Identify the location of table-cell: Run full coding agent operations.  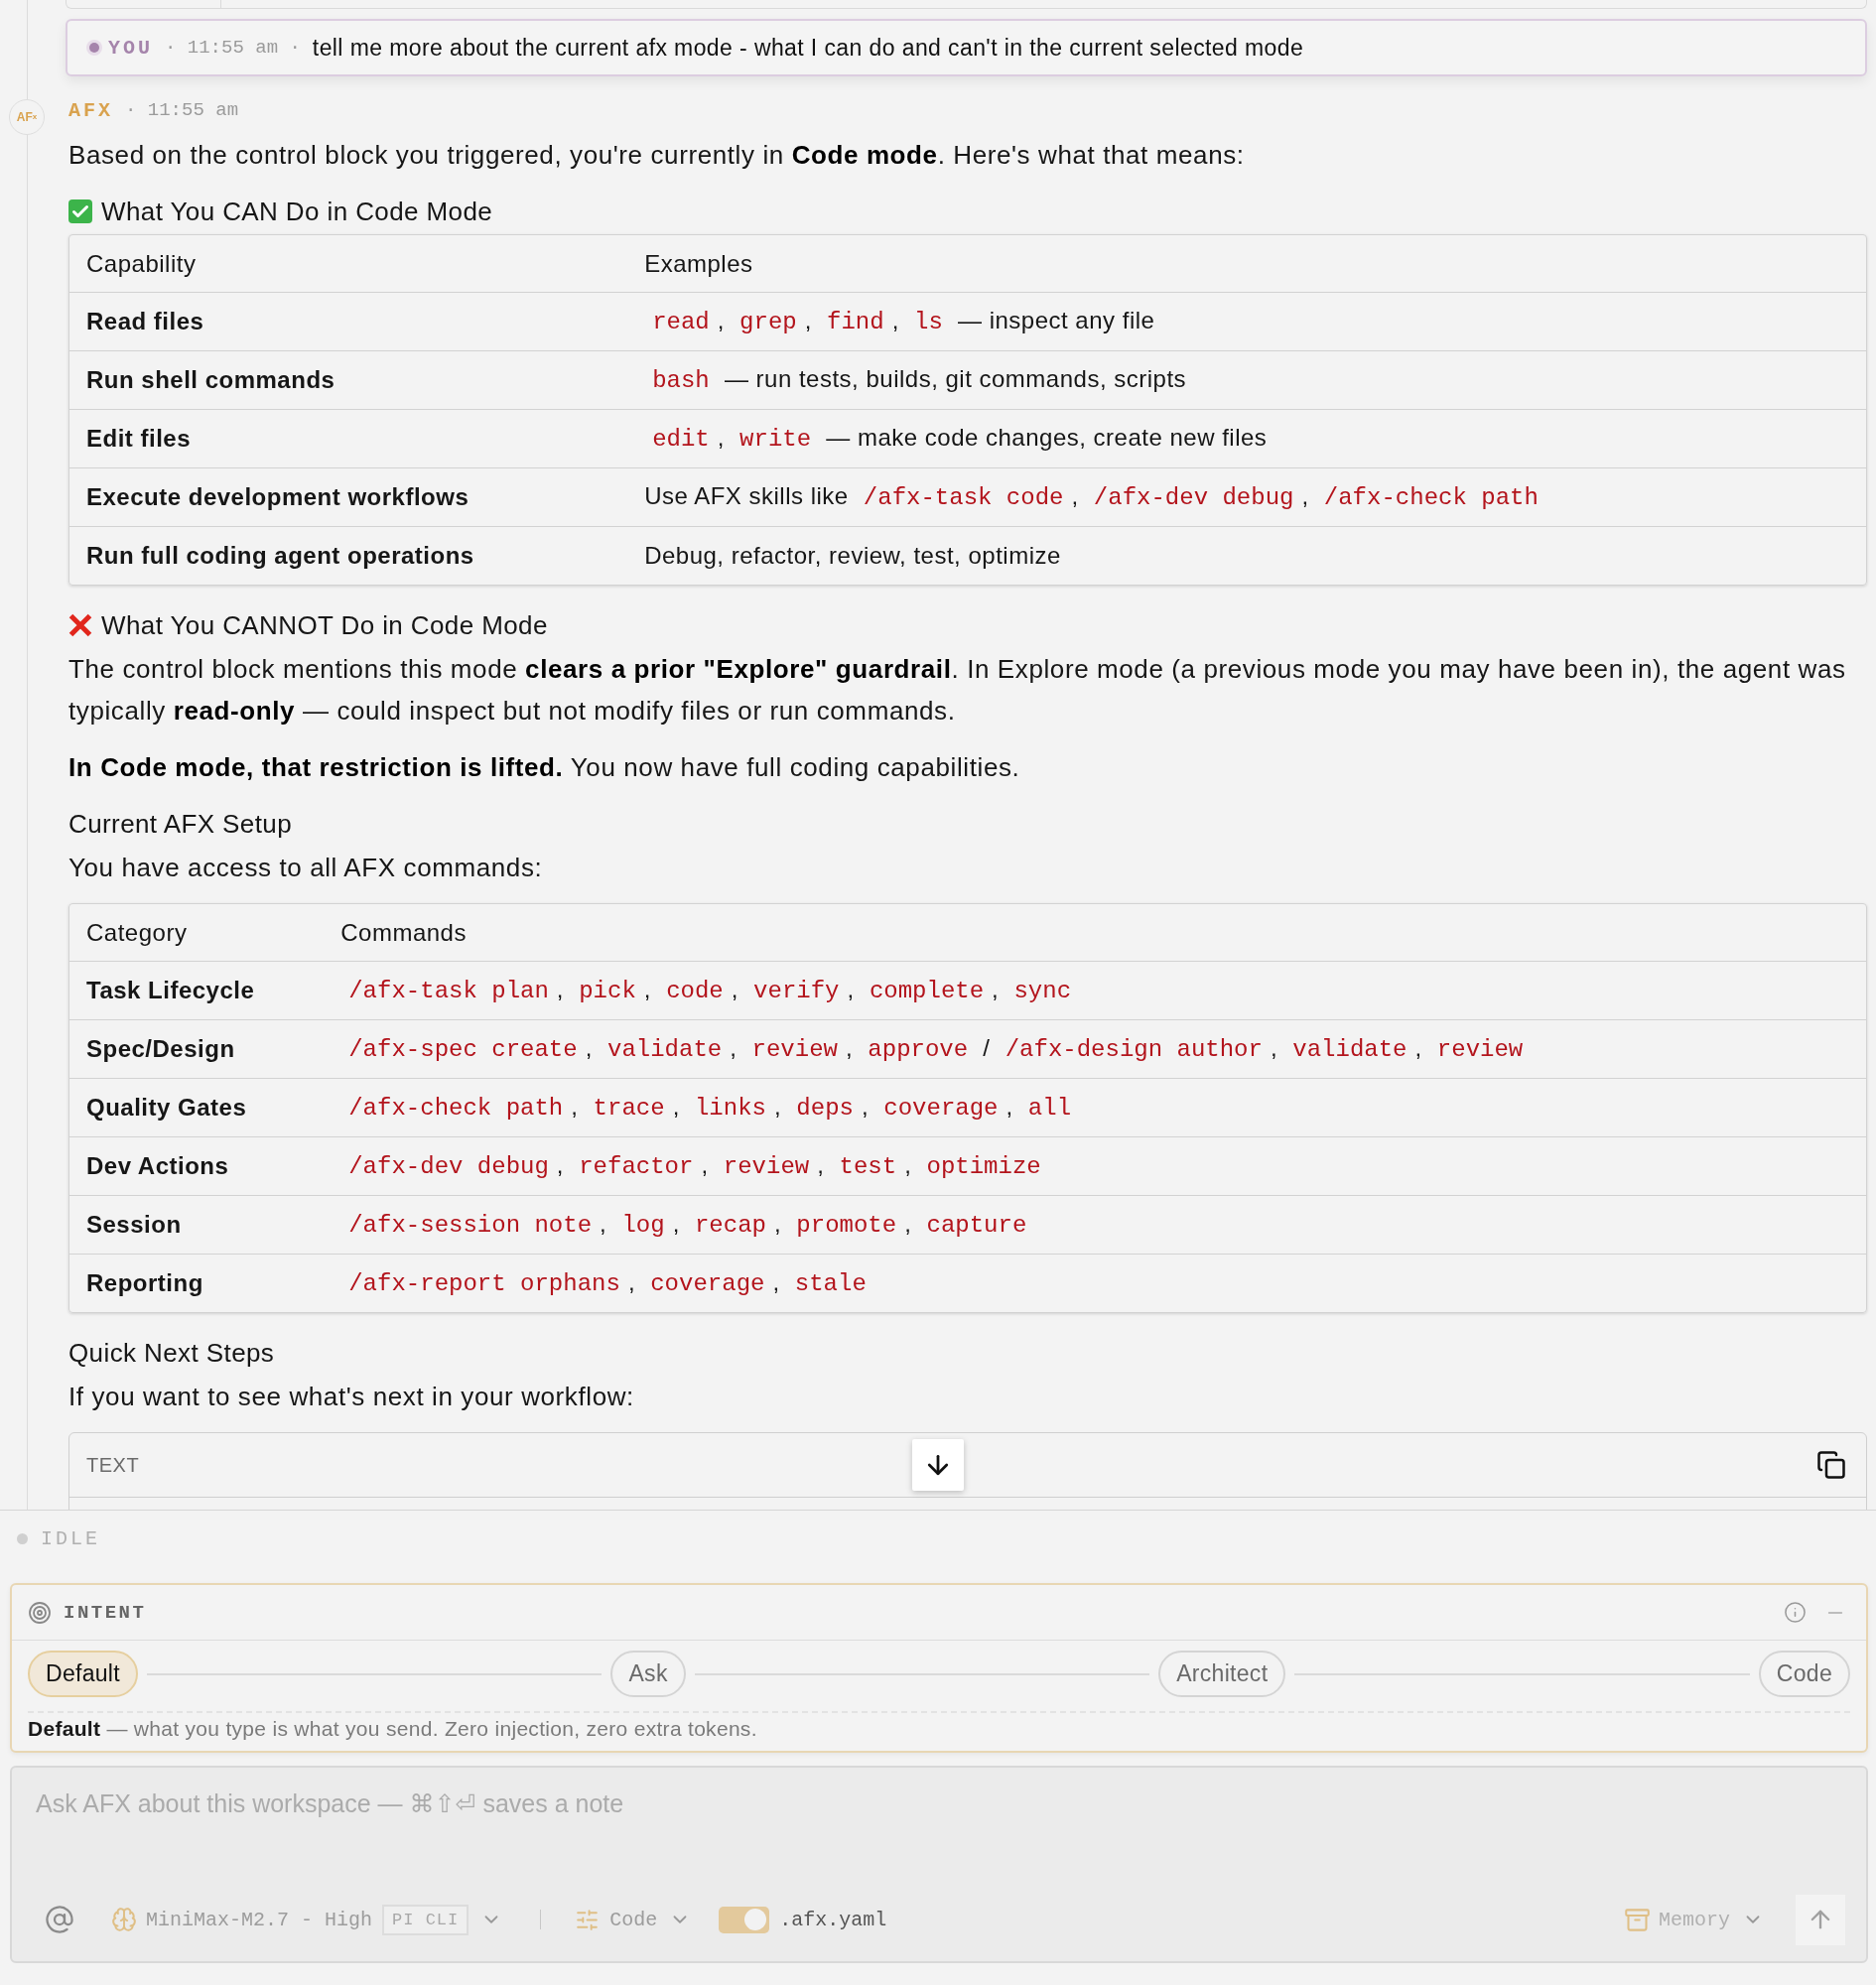
(348, 555).